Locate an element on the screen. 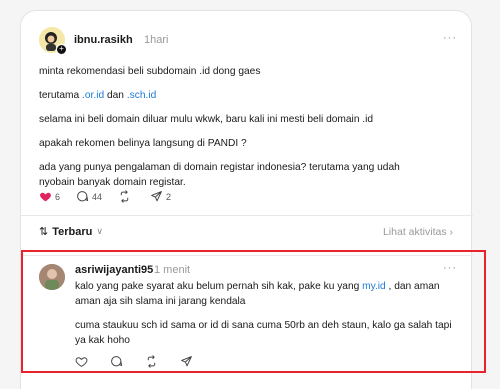  heart-icon is located at coordinates (45, 197).